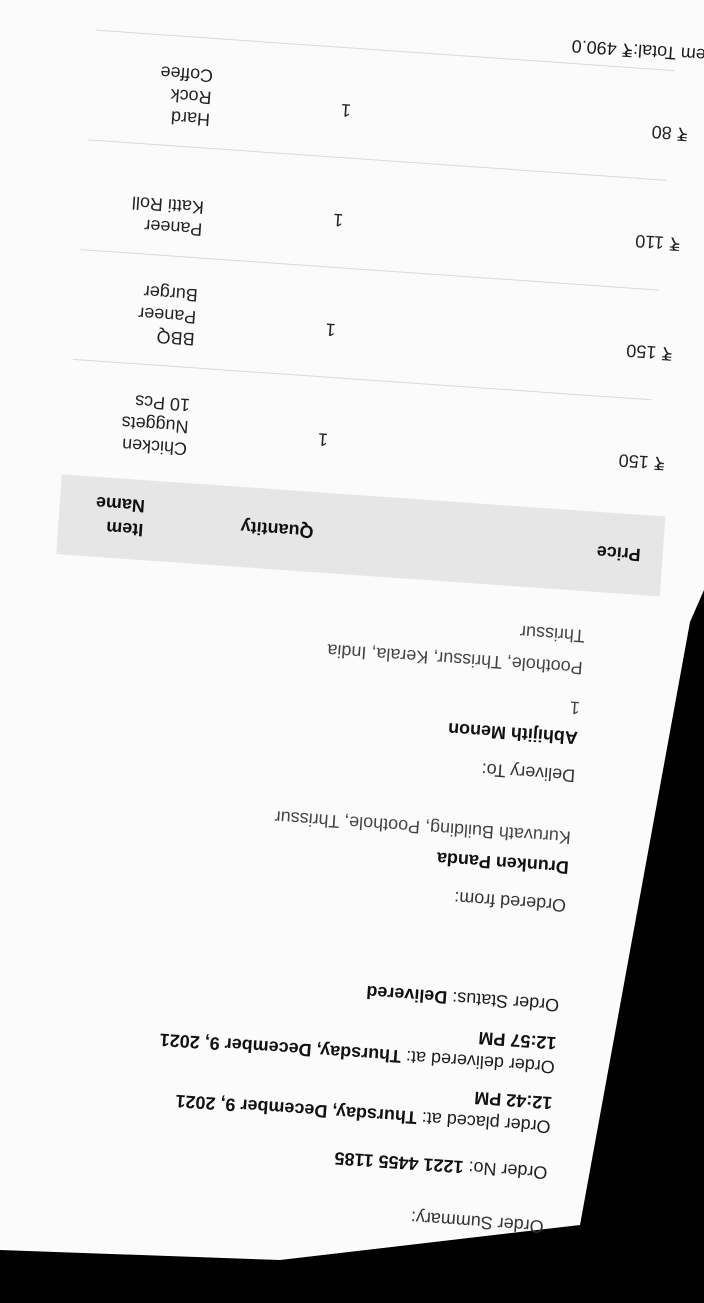  I want to click on order-status-value: Delivered, so click(406, 994).